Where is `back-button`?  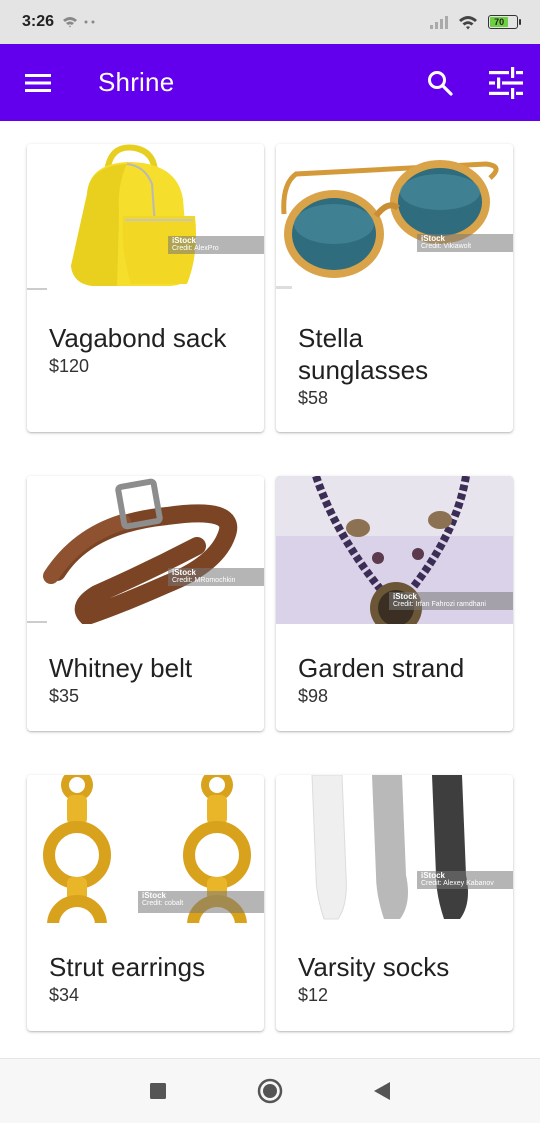
back-button is located at coordinates (382, 1091).